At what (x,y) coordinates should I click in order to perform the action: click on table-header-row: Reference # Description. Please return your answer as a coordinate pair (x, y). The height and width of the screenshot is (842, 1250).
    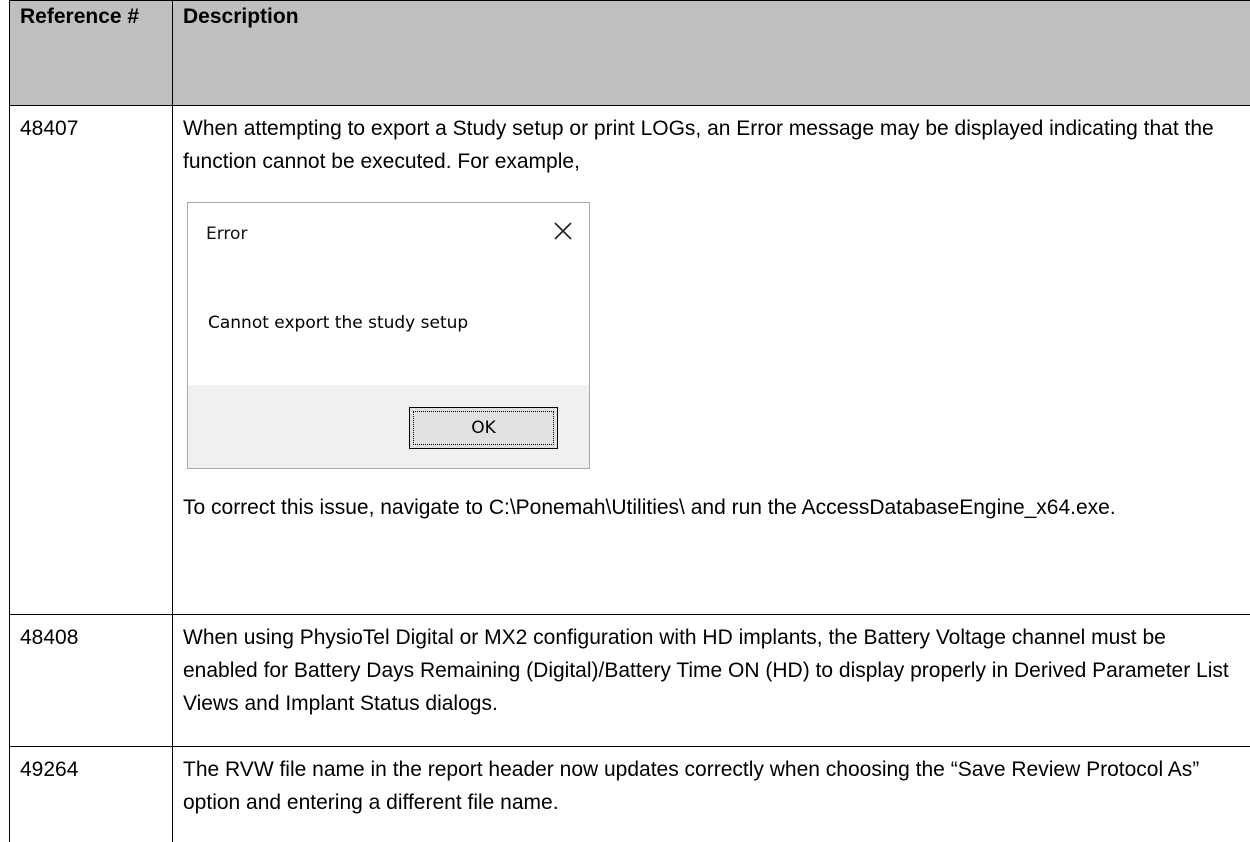
    Looking at the image, I should click on (630, 53).